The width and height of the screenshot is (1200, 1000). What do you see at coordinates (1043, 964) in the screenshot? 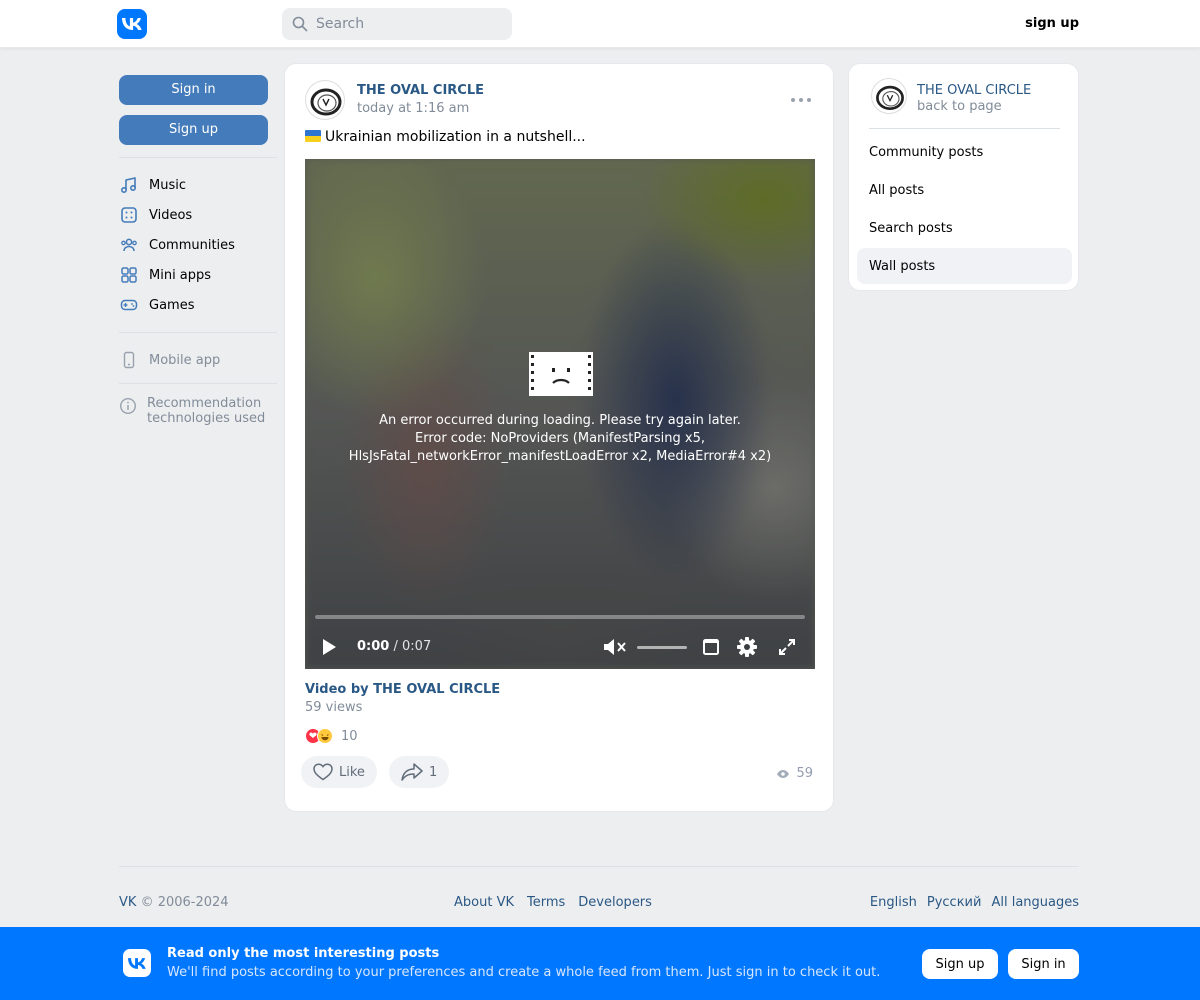
I see `banner-signin-button: Sign in` at bounding box center [1043, 964].